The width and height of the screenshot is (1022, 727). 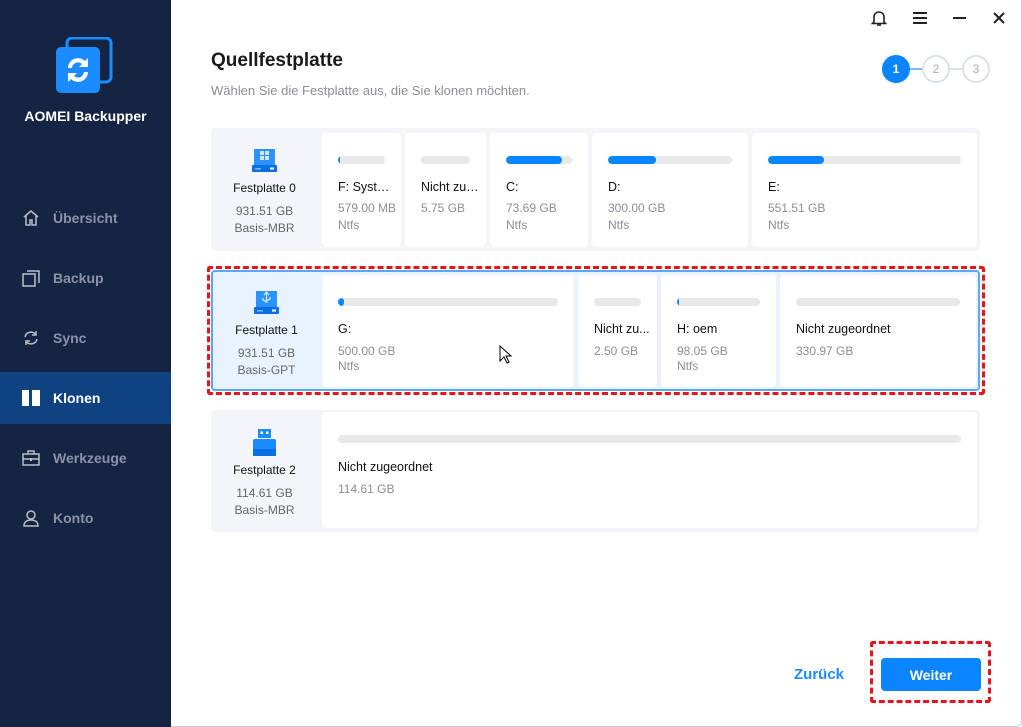 I want to click on sidebar-item-label: Werkzeuge, so click(x=90, y=458).